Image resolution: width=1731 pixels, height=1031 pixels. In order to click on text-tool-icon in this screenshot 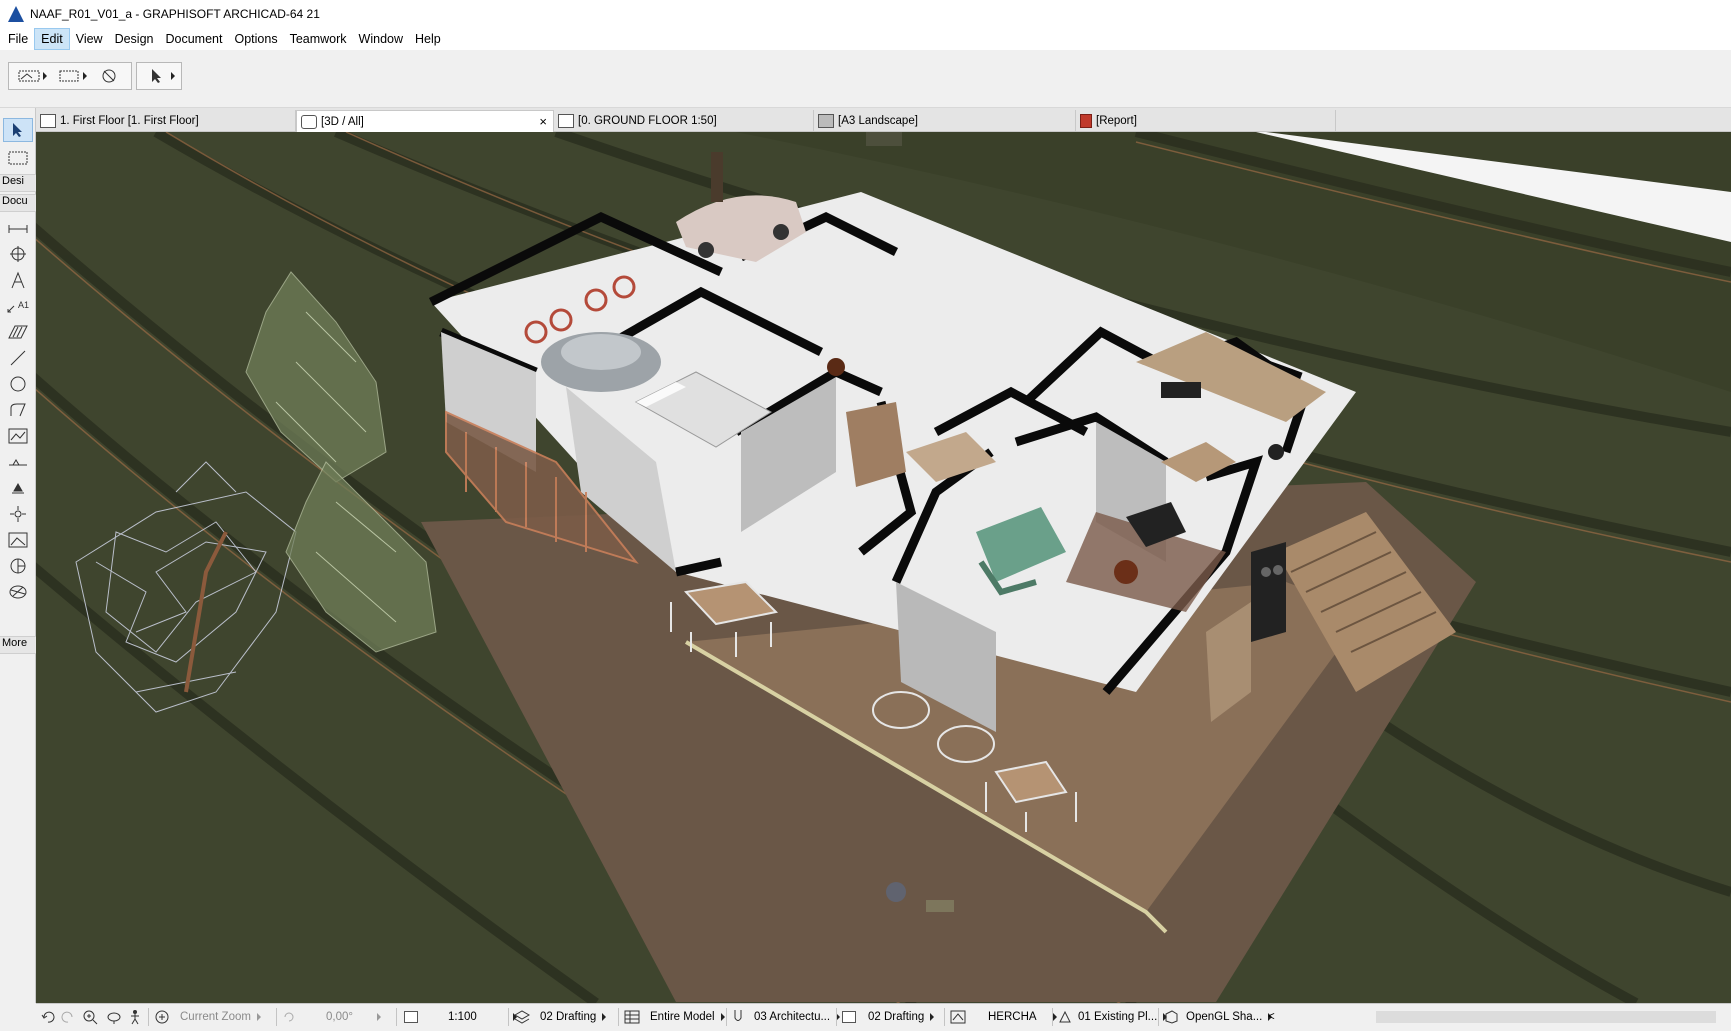, I will do `click(18, 280)`.